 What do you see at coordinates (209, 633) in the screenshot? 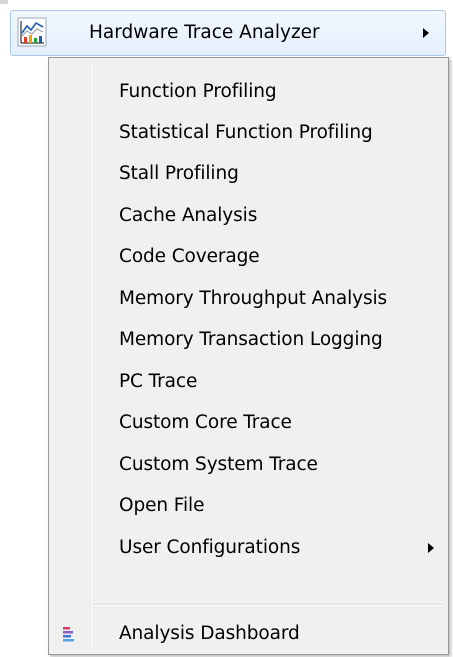
I see `menu-item-label: Analysis Dashboard` at bounding box center [209, 633].